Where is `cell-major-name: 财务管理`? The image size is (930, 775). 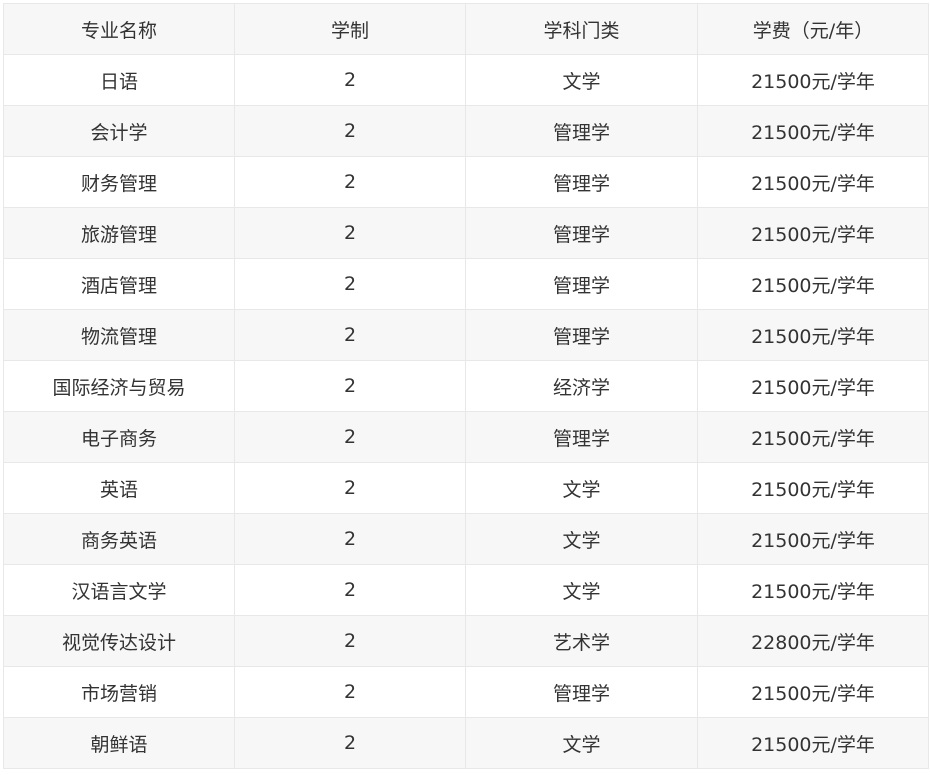
cell-major-name: 财务管理 is located at coordinates (119, 182).